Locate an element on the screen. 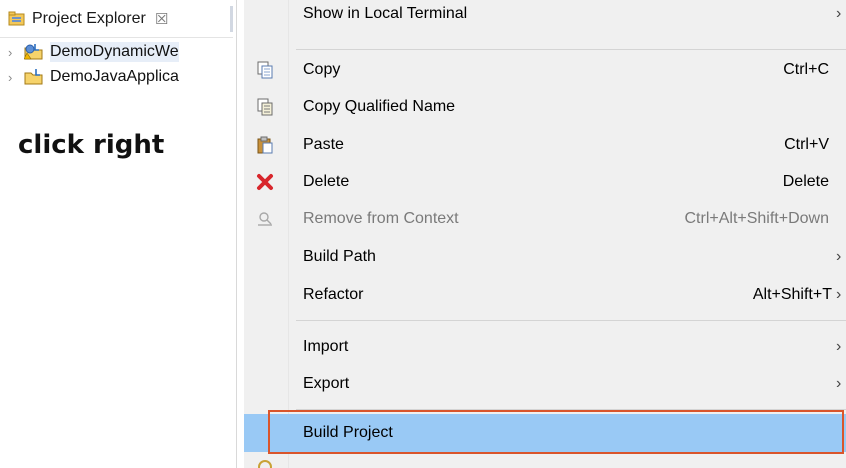 The height and width of the screenshot is (468, 846). menu-item-label: Copy is located at coordinates (322, 69).